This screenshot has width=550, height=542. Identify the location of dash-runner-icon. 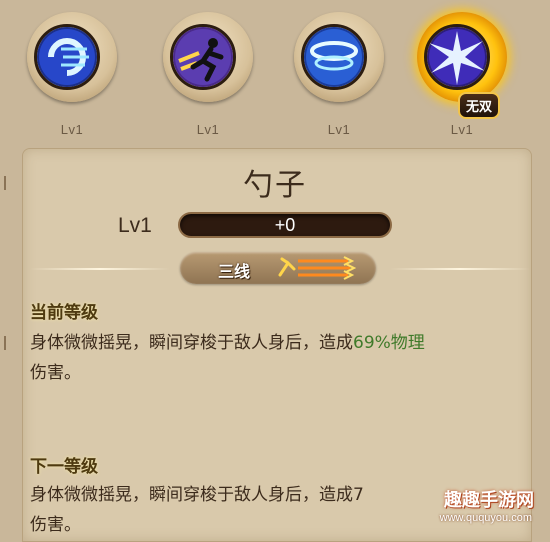
(203, 57).